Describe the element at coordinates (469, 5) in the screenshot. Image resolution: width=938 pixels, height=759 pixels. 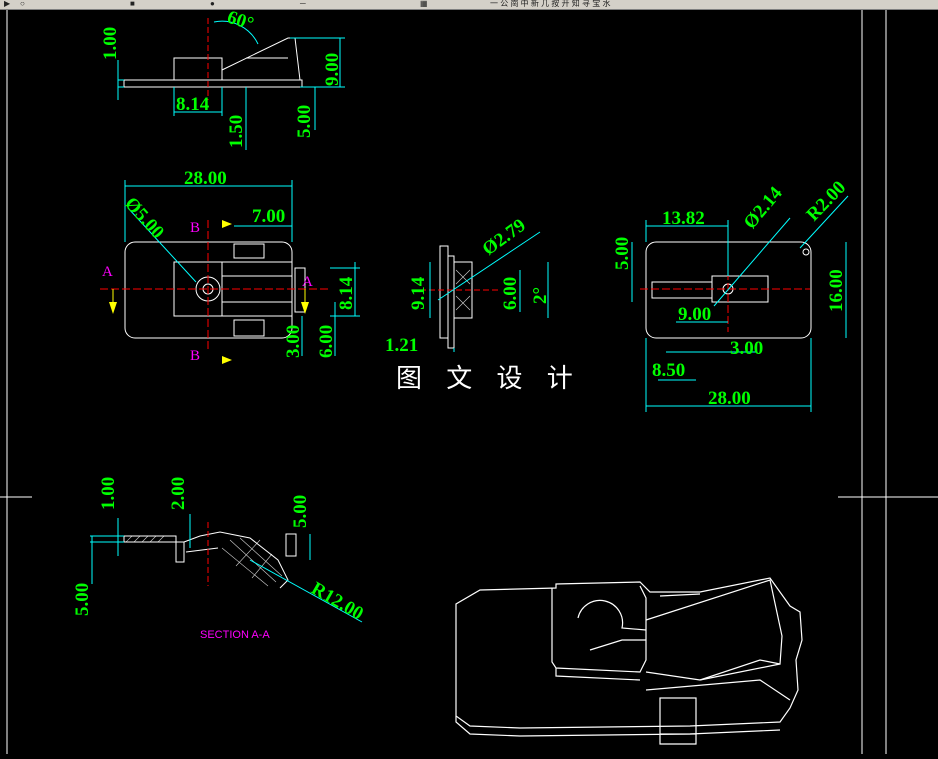
I see `toolbar: ▶ ○ ■ ● ─ ▦ 一 公 崗 中 新 几 按 开 知 寻 宝 水` at that location.